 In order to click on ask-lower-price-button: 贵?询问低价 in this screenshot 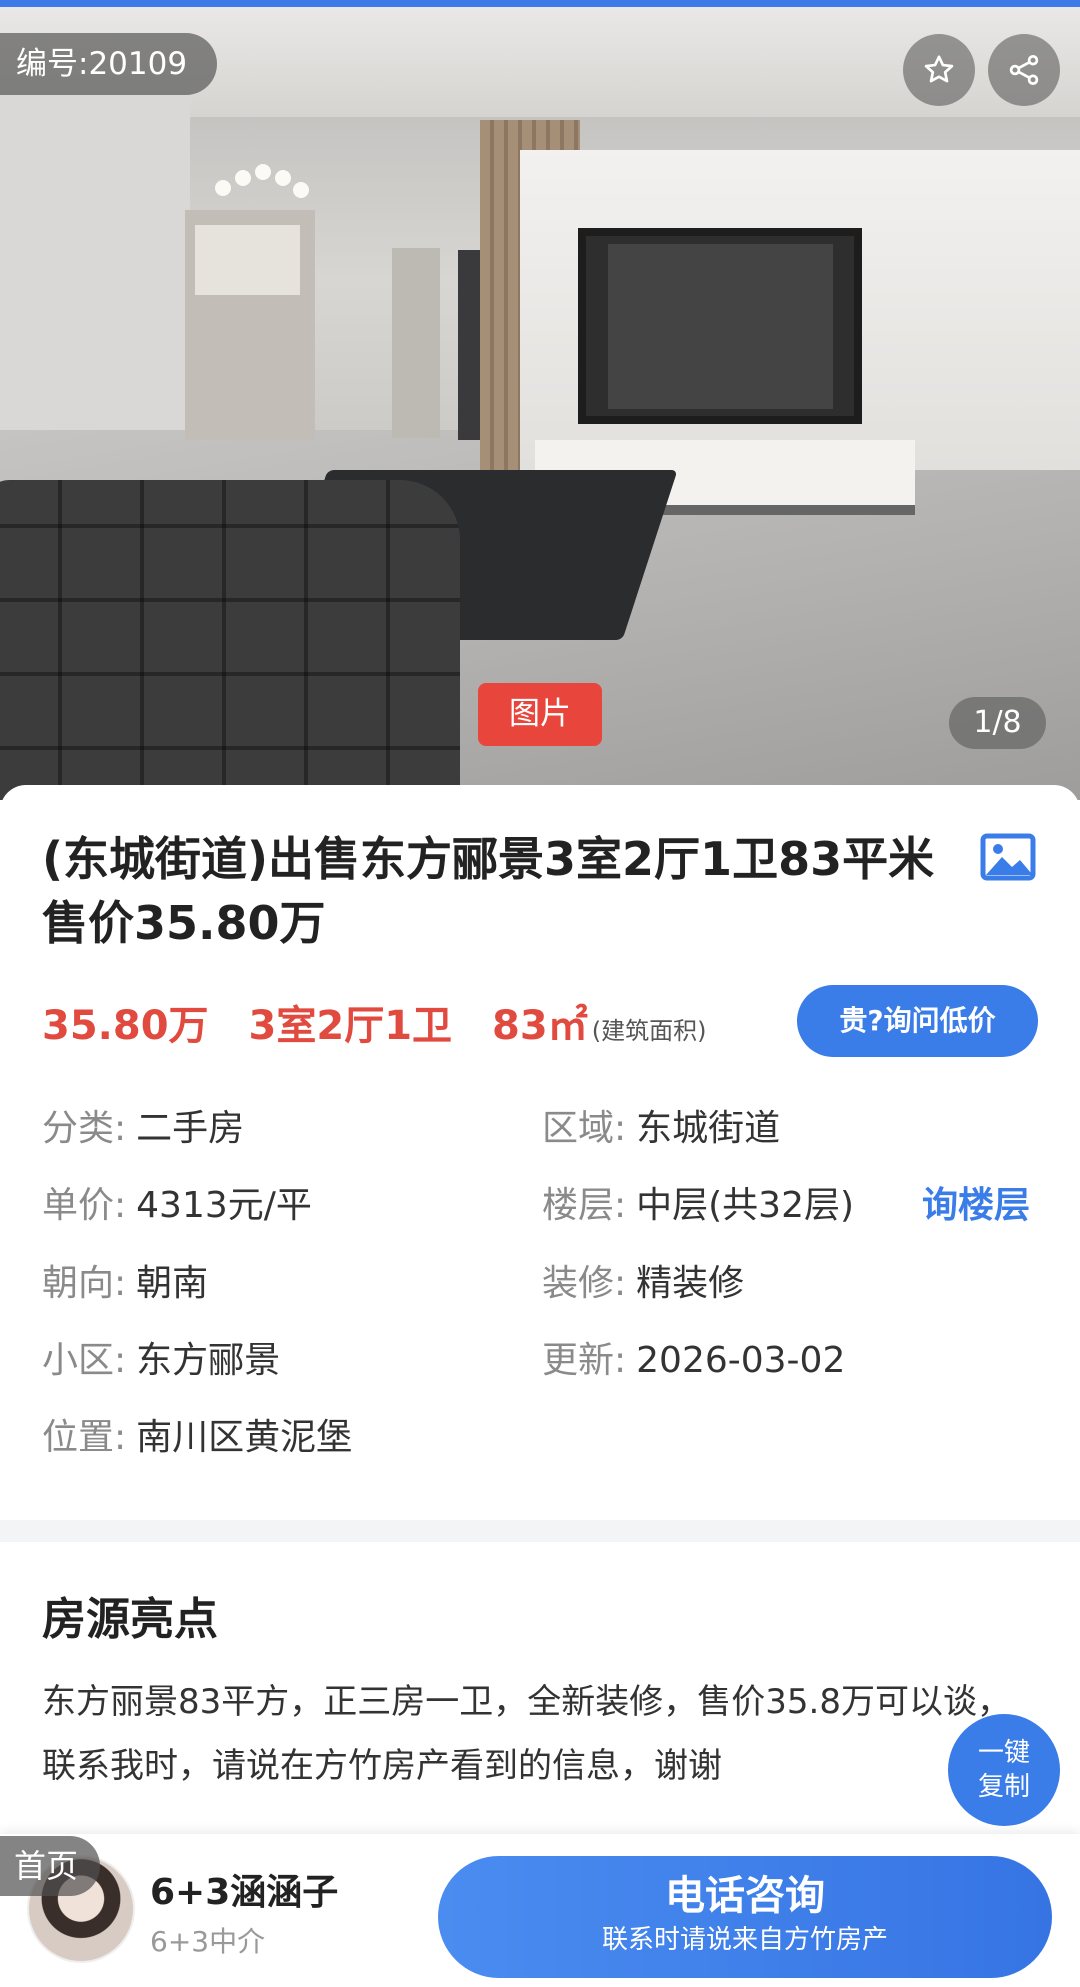, I will do `click(917, 1021)`.